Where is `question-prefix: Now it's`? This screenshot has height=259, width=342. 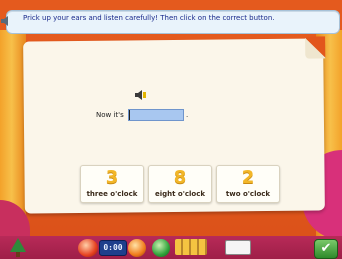 question-prefix: Now it's is located at coordinates (110, 115).